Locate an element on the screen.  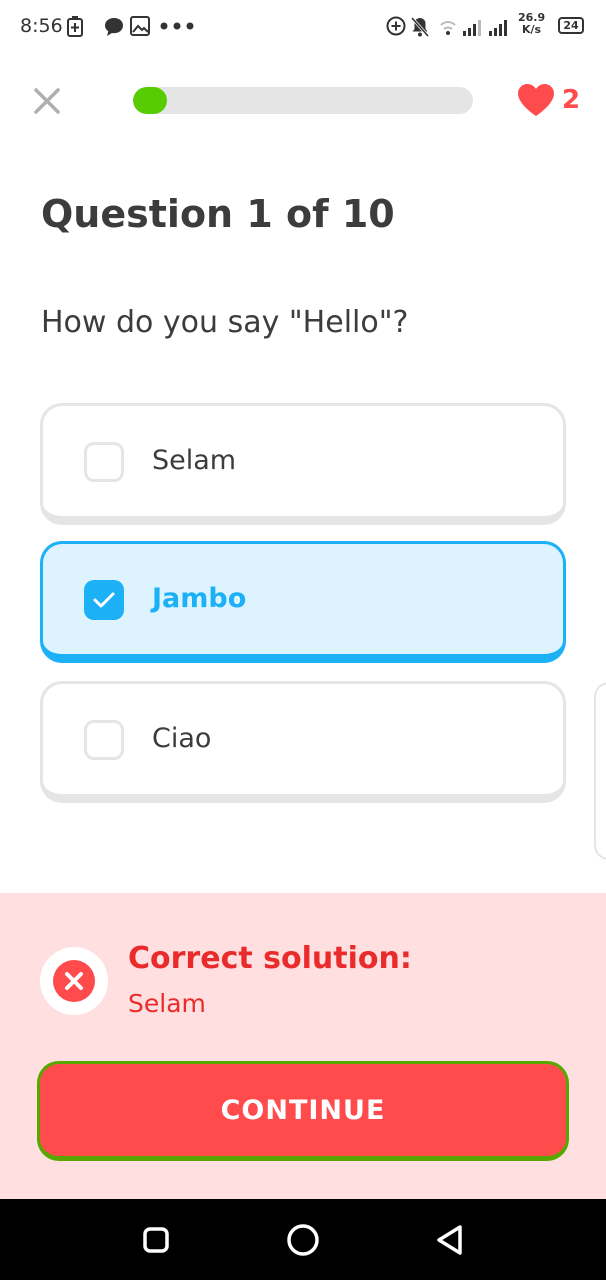
back-triangle-icon is located at coordinates (450, 1240).